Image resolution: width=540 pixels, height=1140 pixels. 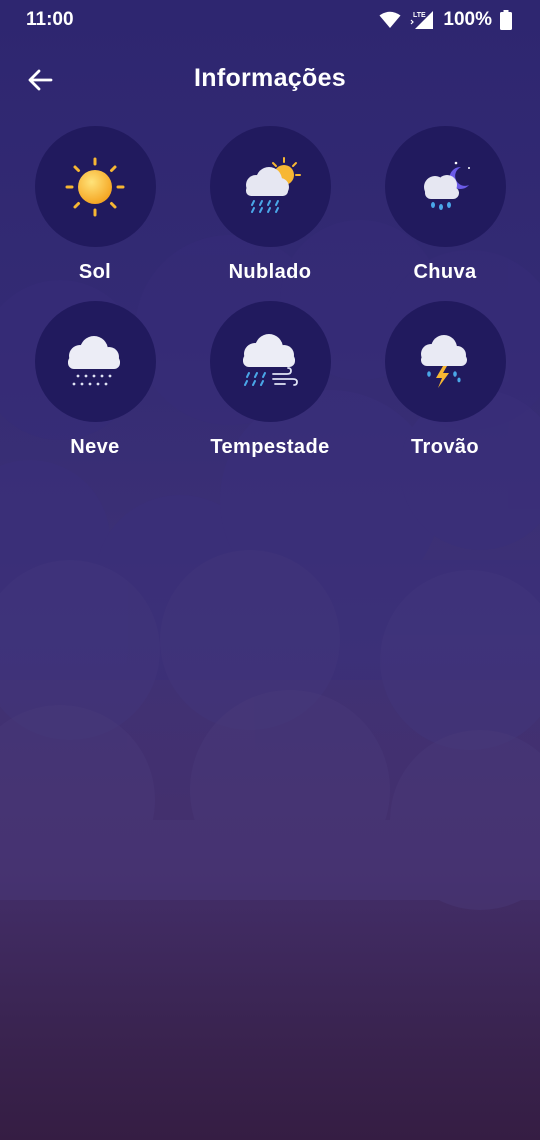 I want to click on snow-cloud-icon, so click(x=94, y=360).